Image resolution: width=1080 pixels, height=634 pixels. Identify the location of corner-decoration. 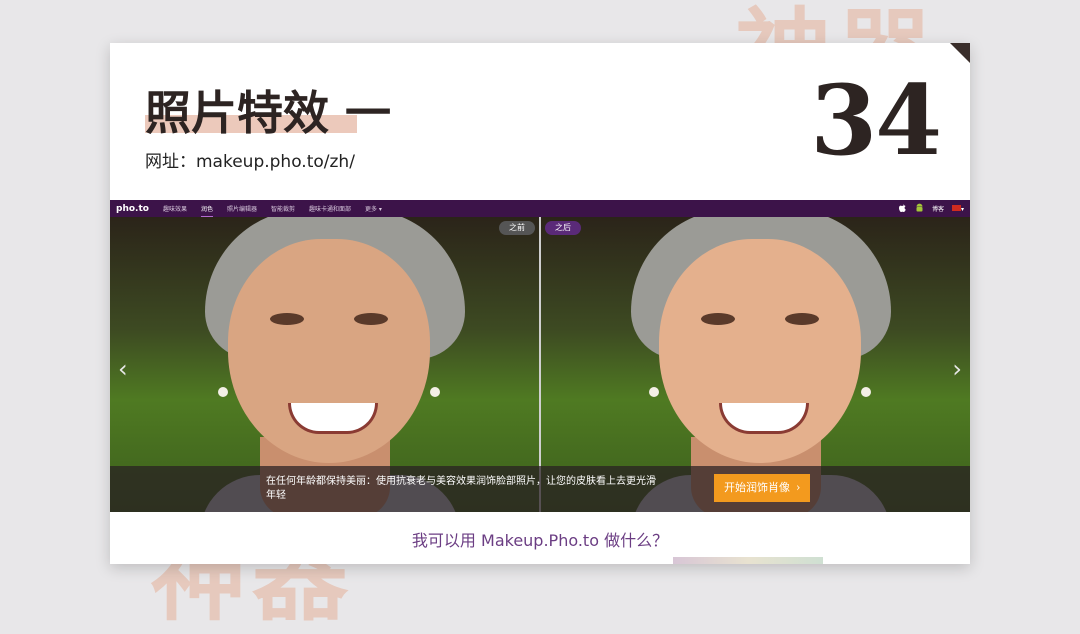
(960, 53).